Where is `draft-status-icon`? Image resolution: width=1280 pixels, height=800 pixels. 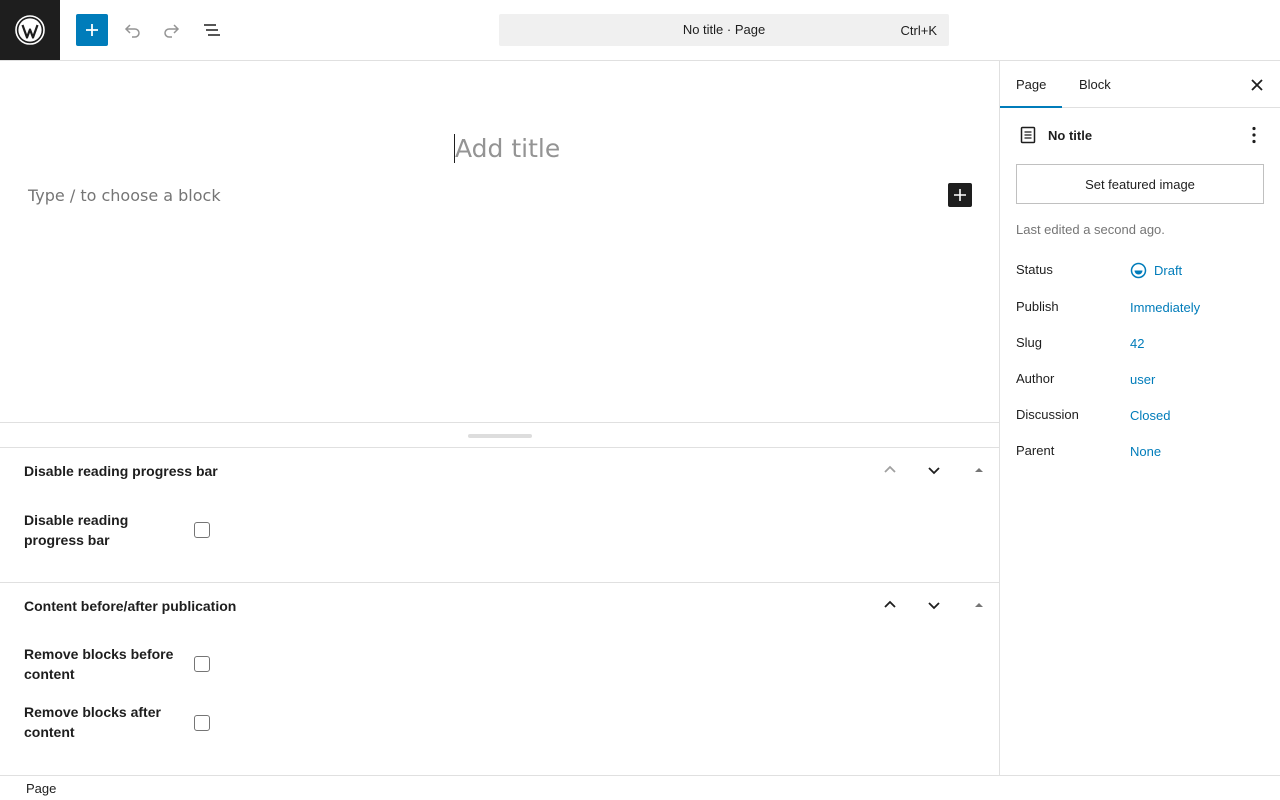
draft-status-icon is located at coordinates (1138, 270).